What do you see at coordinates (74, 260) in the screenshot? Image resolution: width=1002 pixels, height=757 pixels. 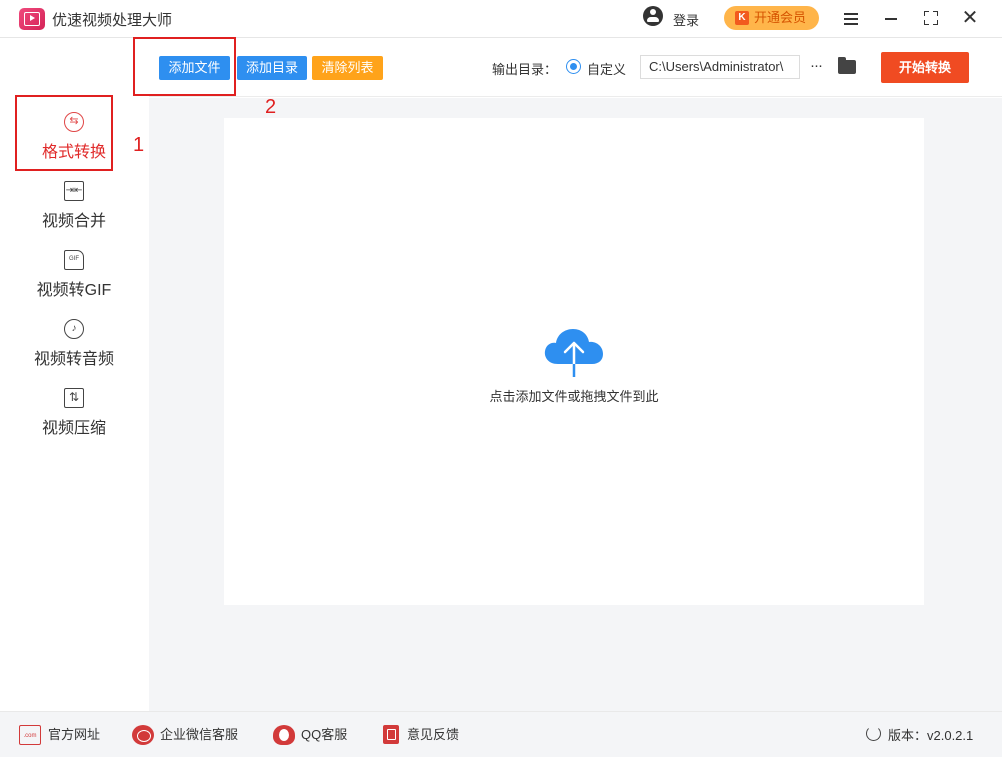 I see `gif-file-icon: GIF` at bounding box center [74, 260].